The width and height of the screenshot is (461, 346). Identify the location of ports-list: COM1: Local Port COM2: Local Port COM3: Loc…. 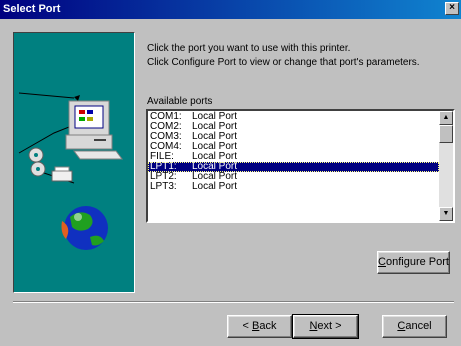
(293, 152).